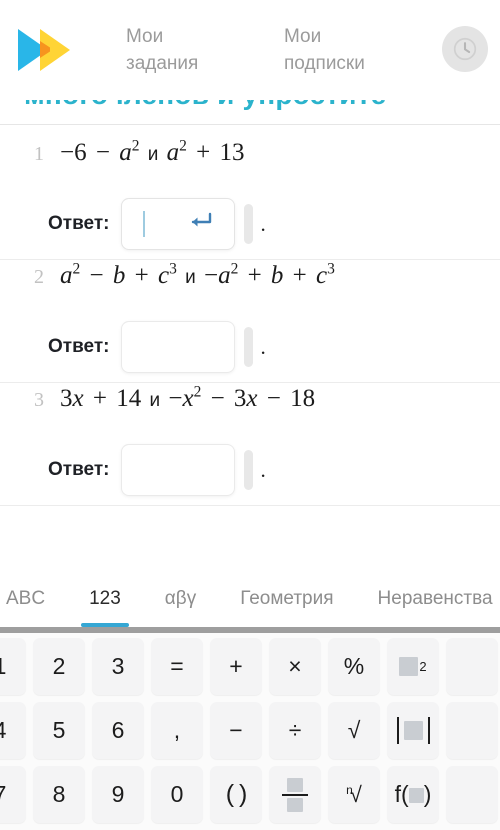 This screenshot has width=500, height=830. I want to click on key-0: 0, so click(177, 794).